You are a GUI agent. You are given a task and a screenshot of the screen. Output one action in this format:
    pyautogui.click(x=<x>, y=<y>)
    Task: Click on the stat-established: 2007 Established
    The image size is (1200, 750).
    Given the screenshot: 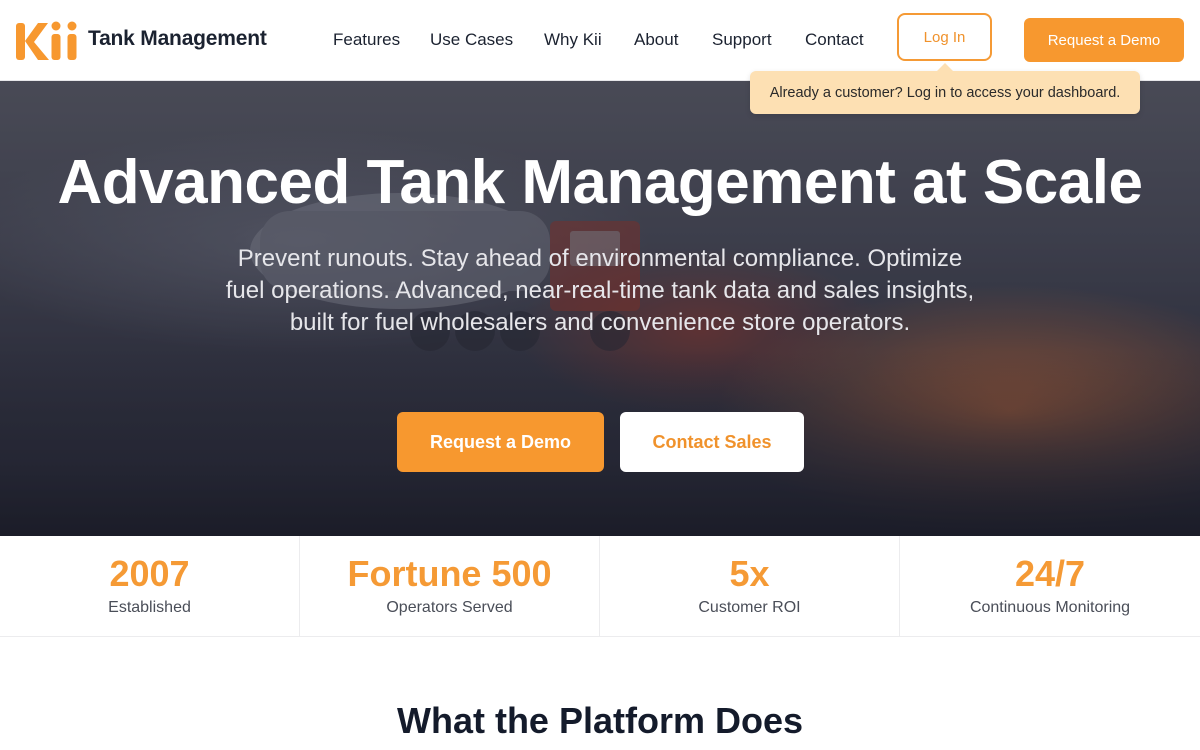 What is the action you would take?
    pyautogui.click(x=150, y=586)
    